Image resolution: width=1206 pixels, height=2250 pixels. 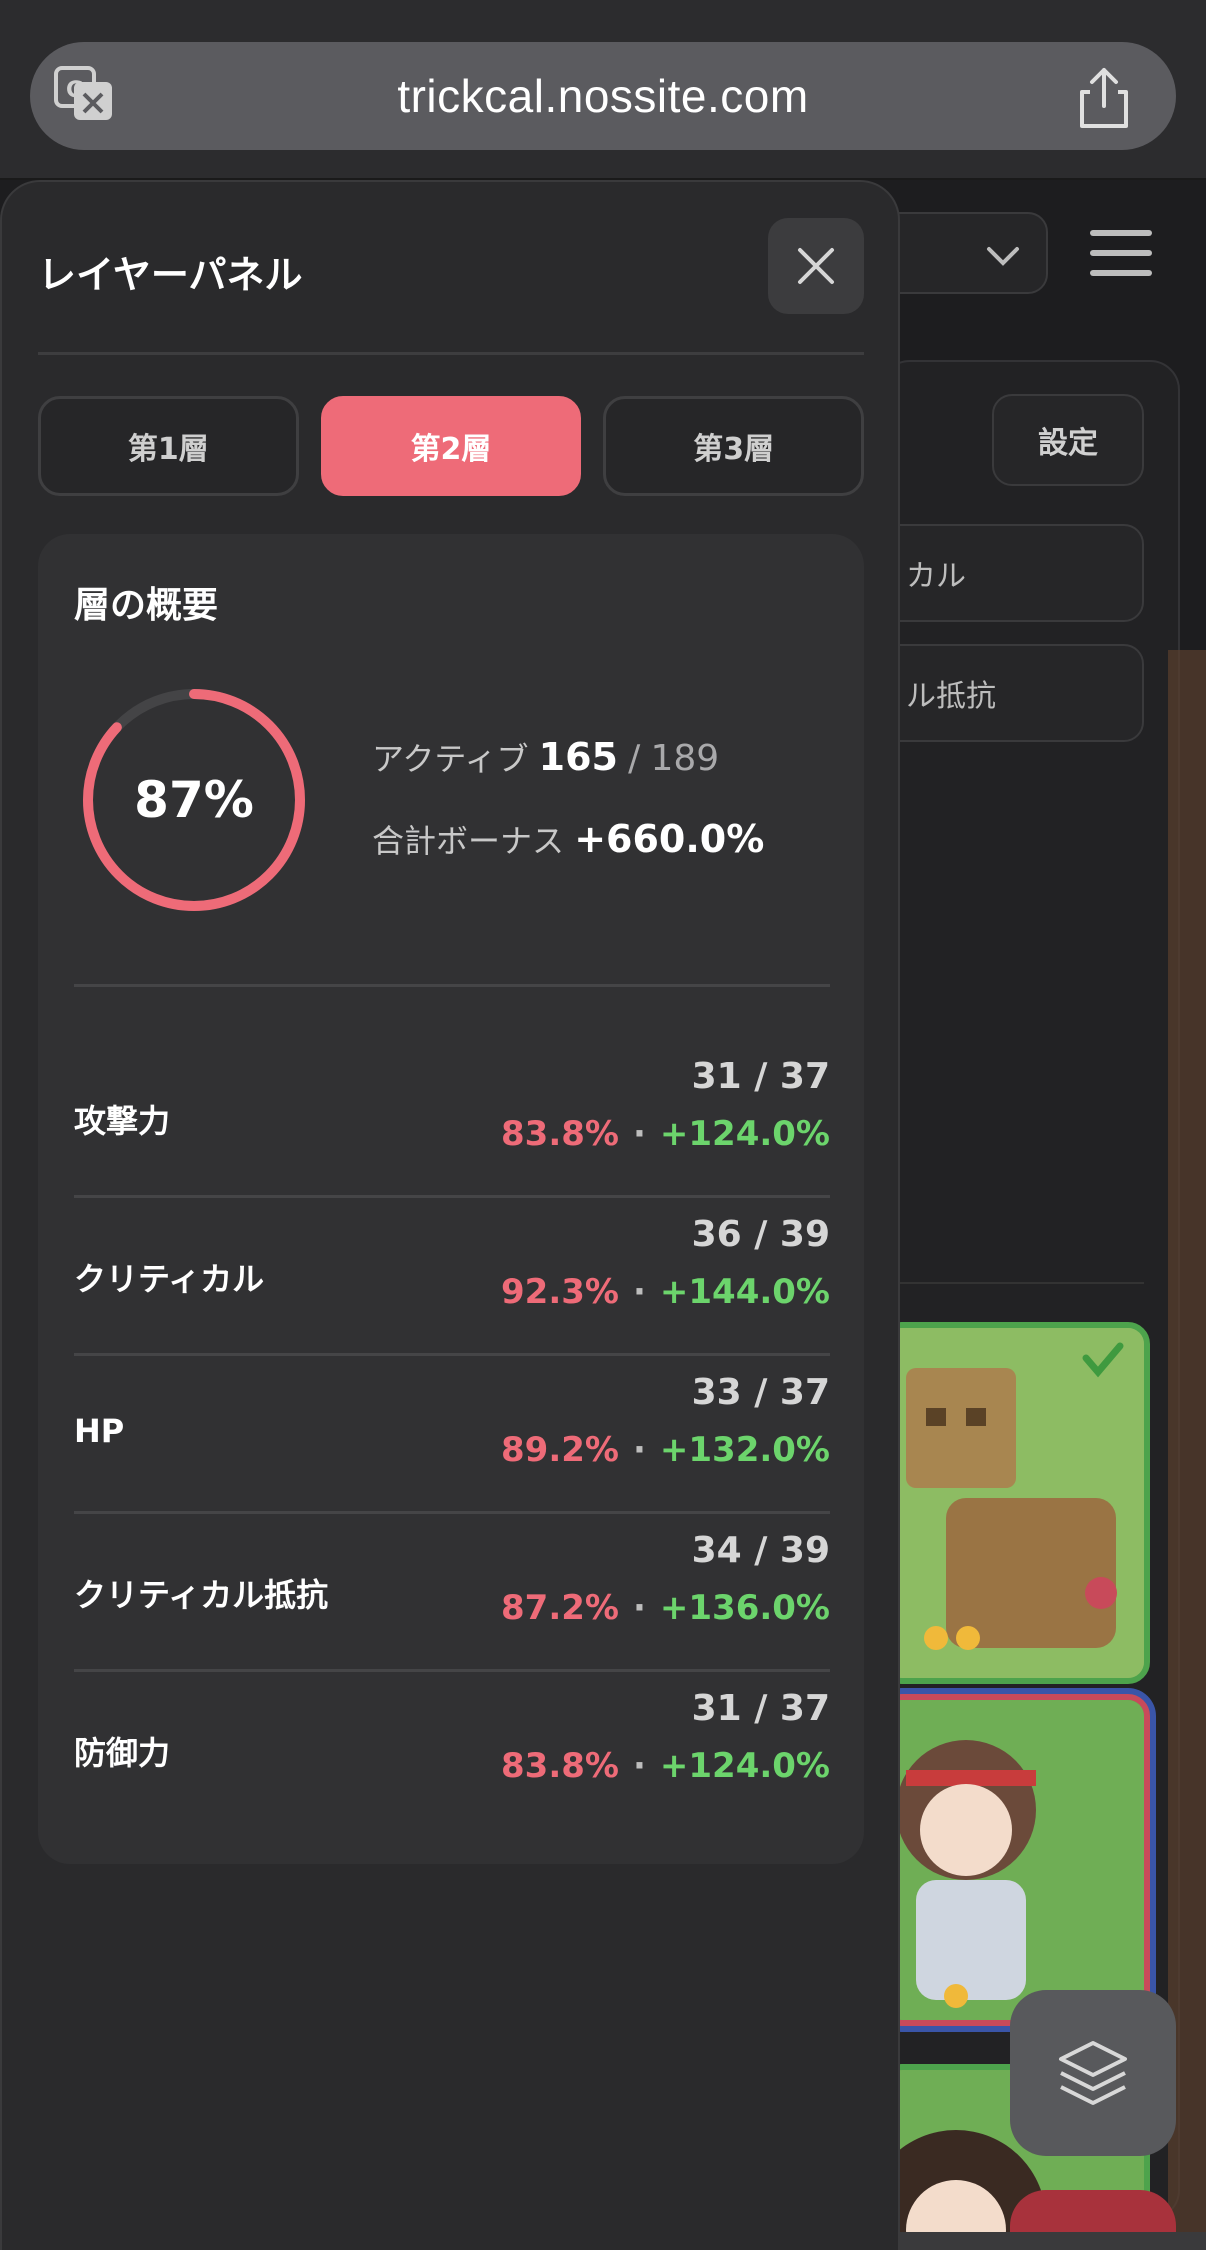 I want to click on layer-stat-values: 87.2% · +136.0%, so click(x=665, y=1608).